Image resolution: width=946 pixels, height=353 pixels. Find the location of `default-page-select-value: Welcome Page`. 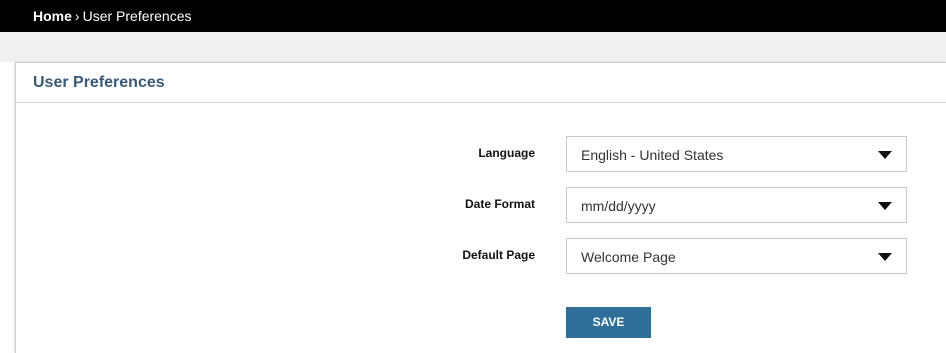

default-page-select-value: Welcome Page is located at coordinates (628, 257).